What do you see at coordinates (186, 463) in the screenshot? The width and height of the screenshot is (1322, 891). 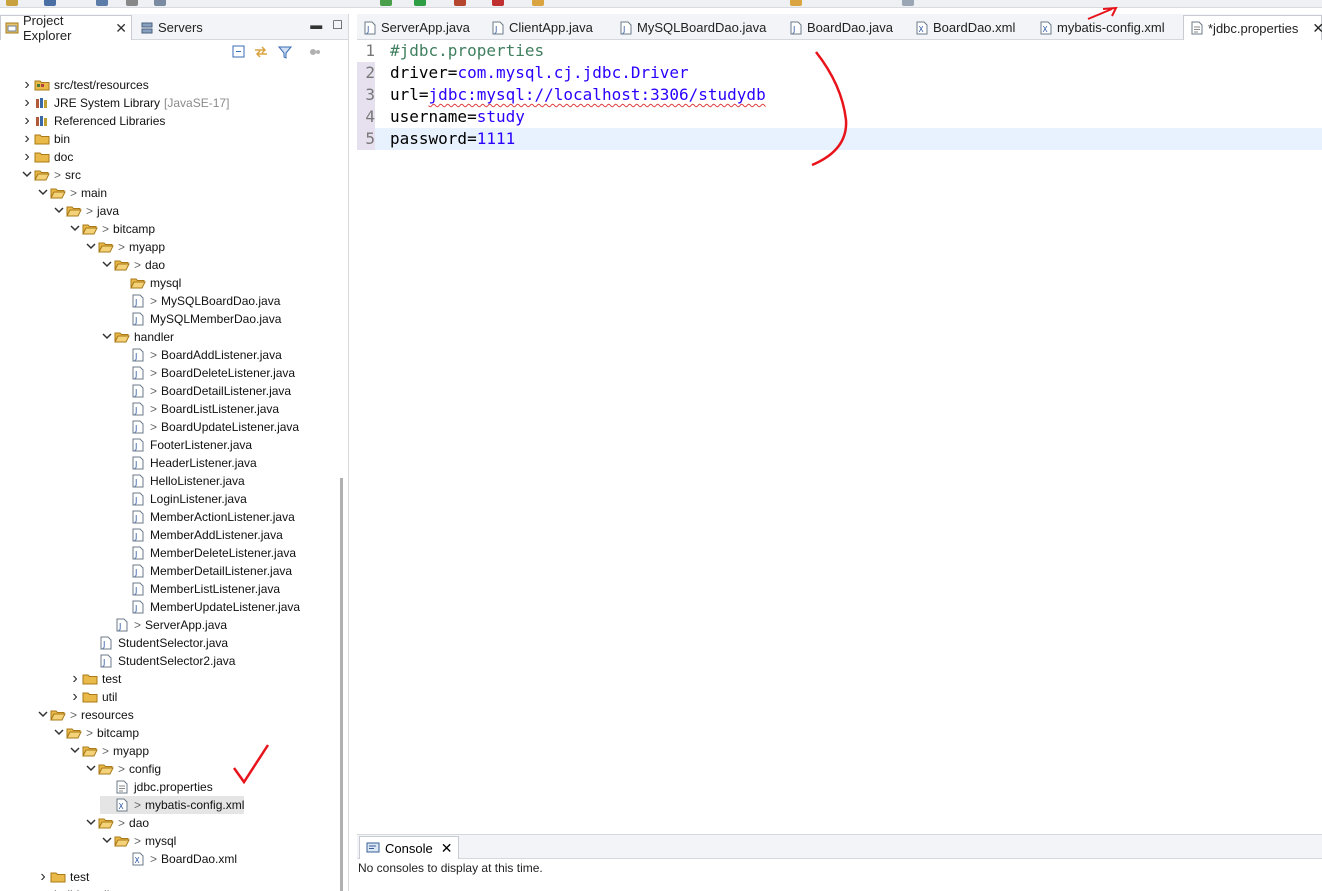 I see `tree-item: J HeaderListener.java` at bounding box center [186, 463].